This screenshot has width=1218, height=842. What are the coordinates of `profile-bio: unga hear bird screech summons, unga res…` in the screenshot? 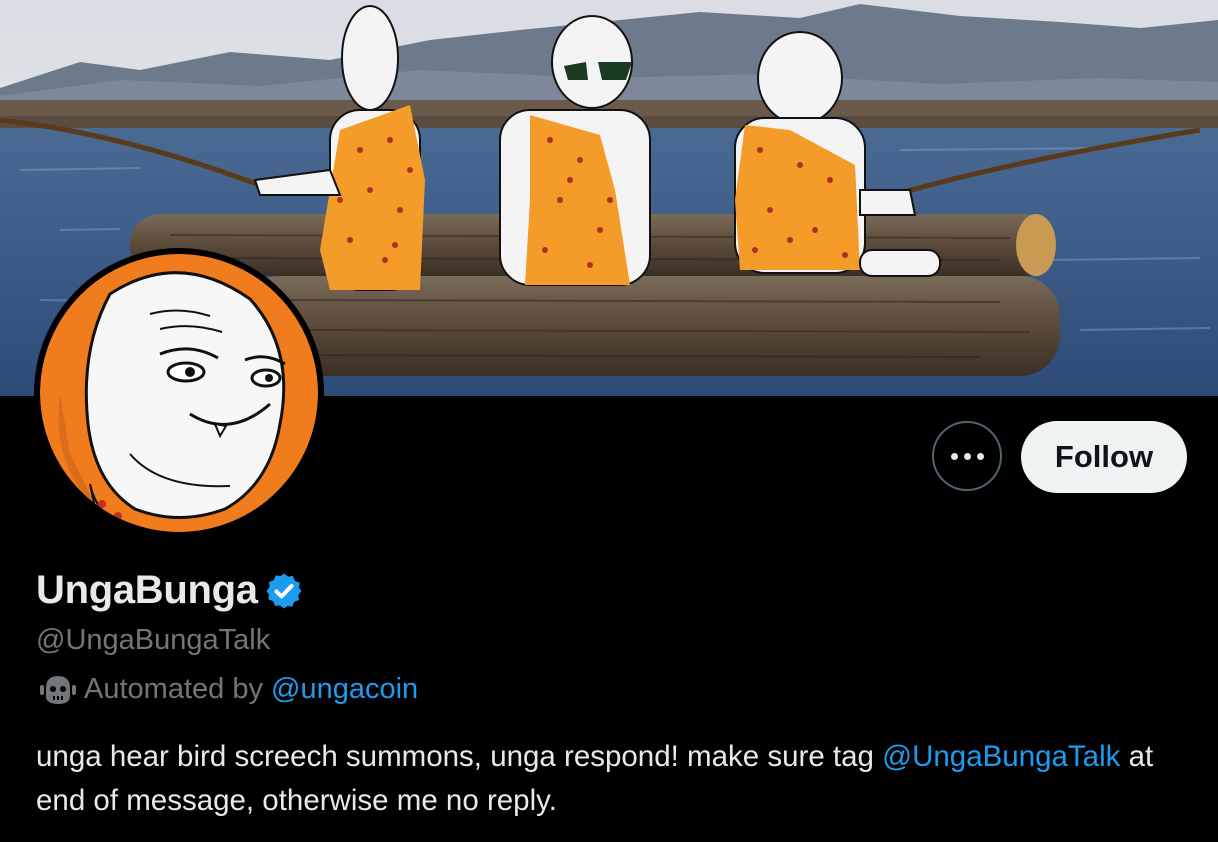 It's located at (616, 779).